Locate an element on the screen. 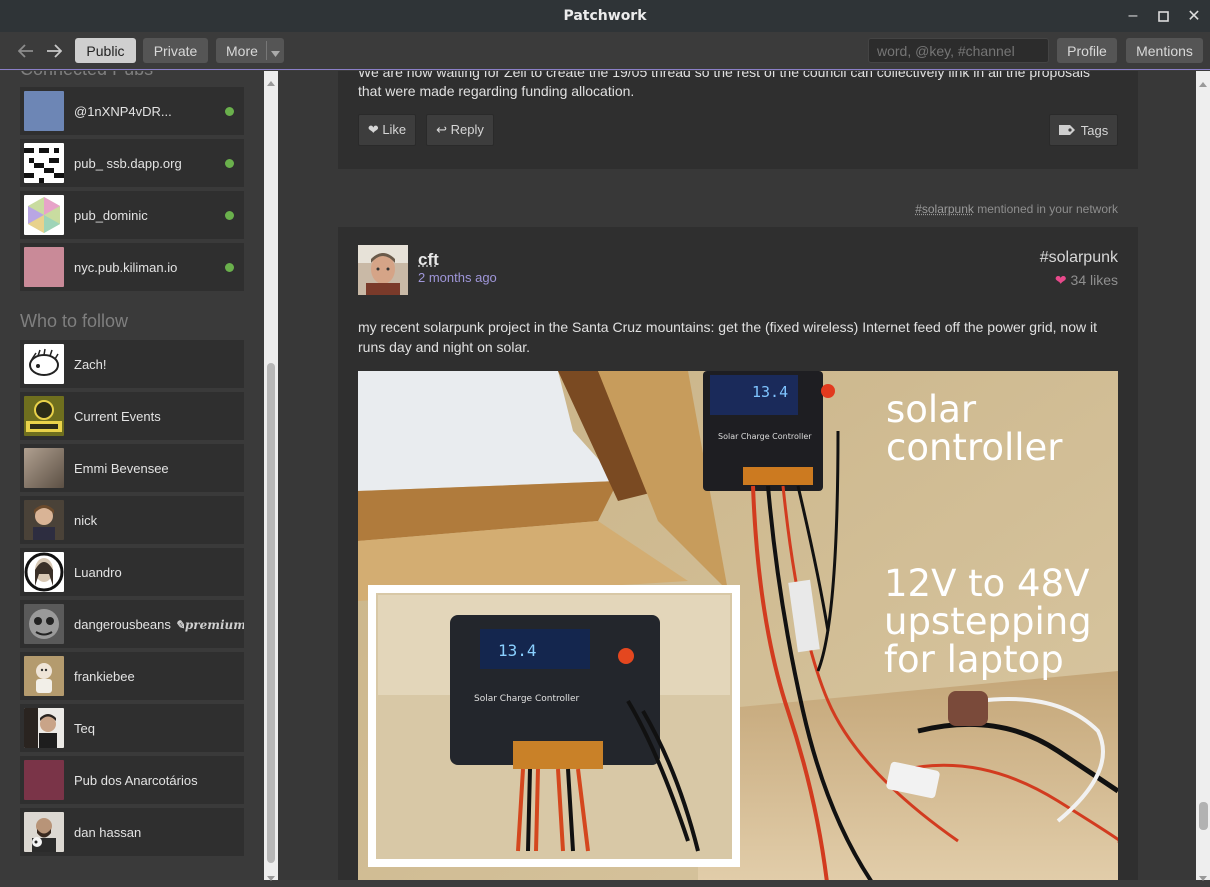  back-arrow-icon is located at coordinates (26, 51).